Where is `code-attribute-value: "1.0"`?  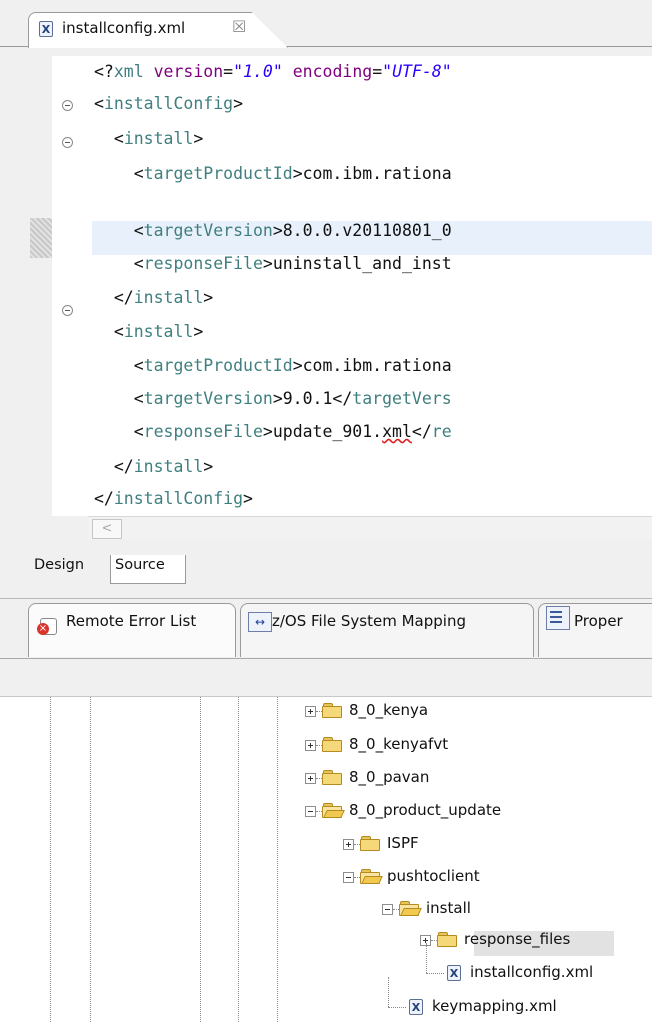
code-attribute-value: "1.0" is located at coordinates (258, 71).